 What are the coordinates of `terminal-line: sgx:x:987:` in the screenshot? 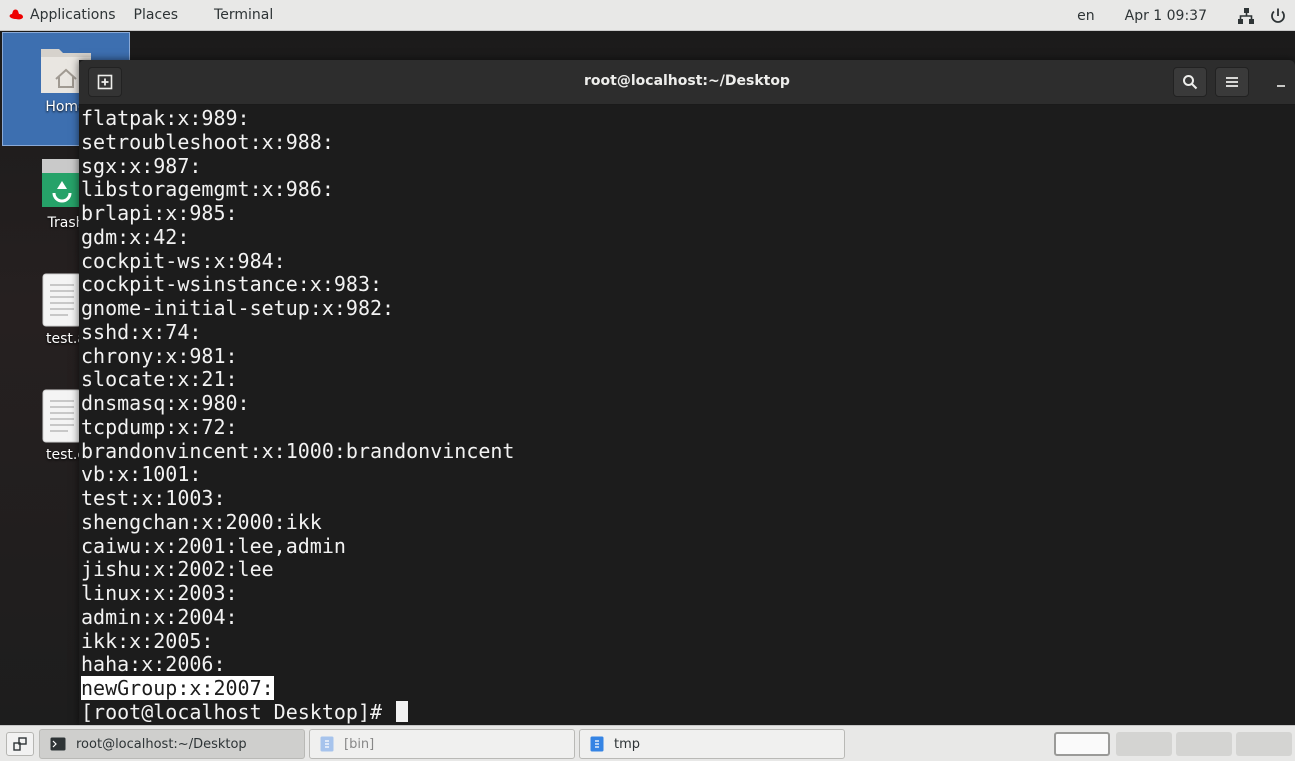 It's located at (141, 166).